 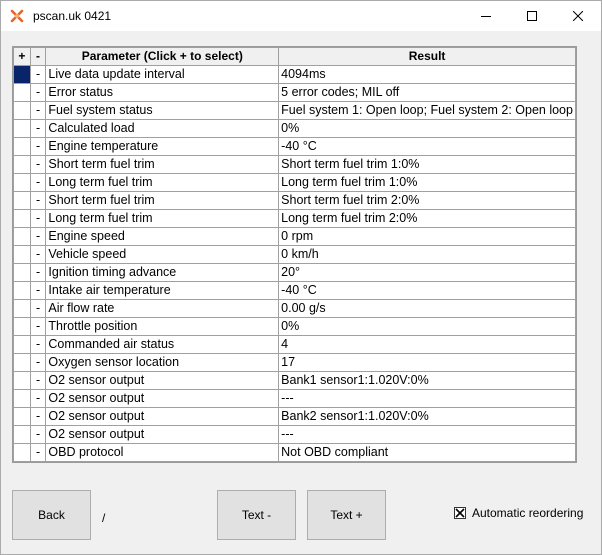 What do you see at coordinates (162, 92) in the screenshot?
I see `parameter-cell: Error status` at bounding box center [162, 92].